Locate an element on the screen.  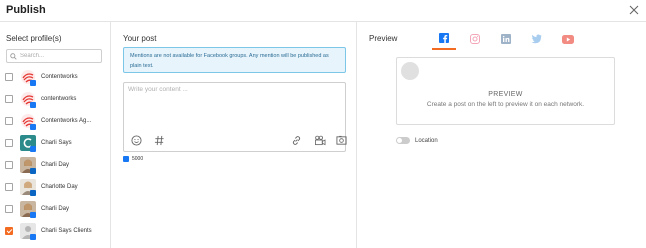
tab-instagram is located at coordinates (475, 40).